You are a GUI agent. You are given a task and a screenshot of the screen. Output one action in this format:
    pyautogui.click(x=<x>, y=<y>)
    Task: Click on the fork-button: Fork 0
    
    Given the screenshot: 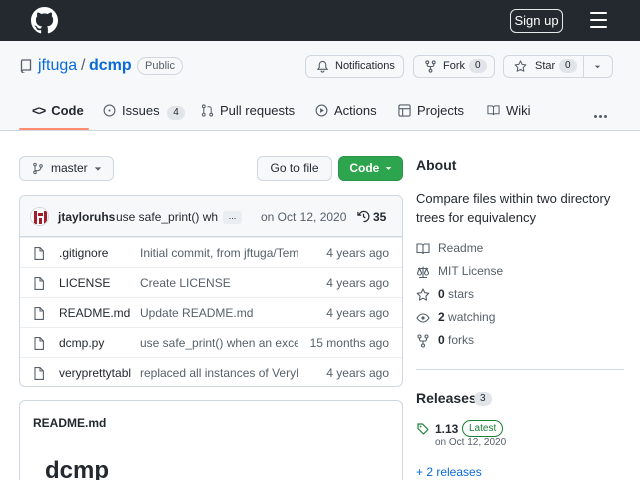 What is the action you would take?
    pyautogui.click(x=454, y=66)
    